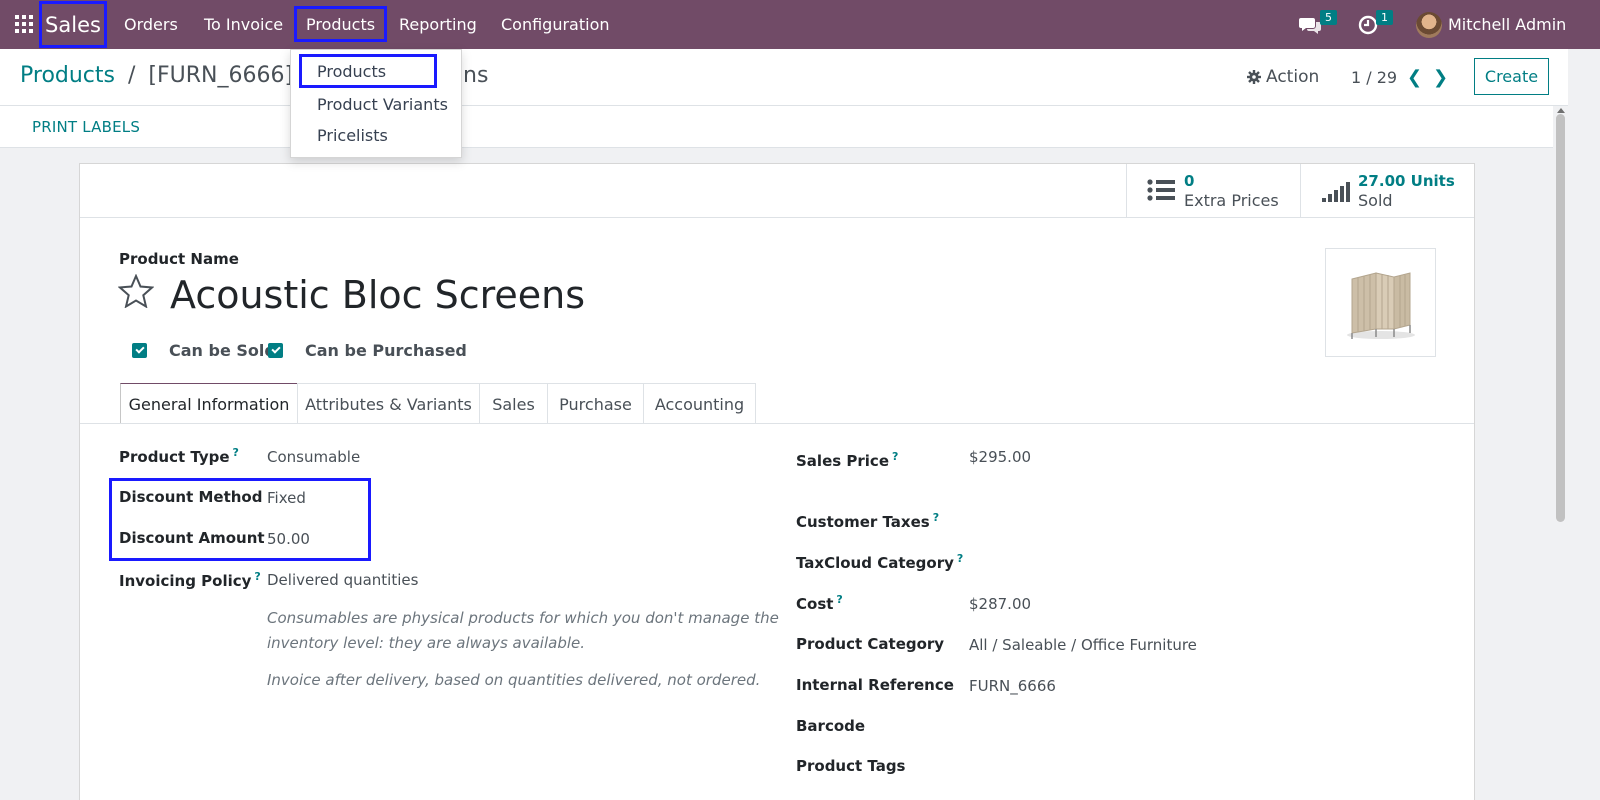  I want to click on invoicing-policy-value: Delivered quantities, so click(342, 580).